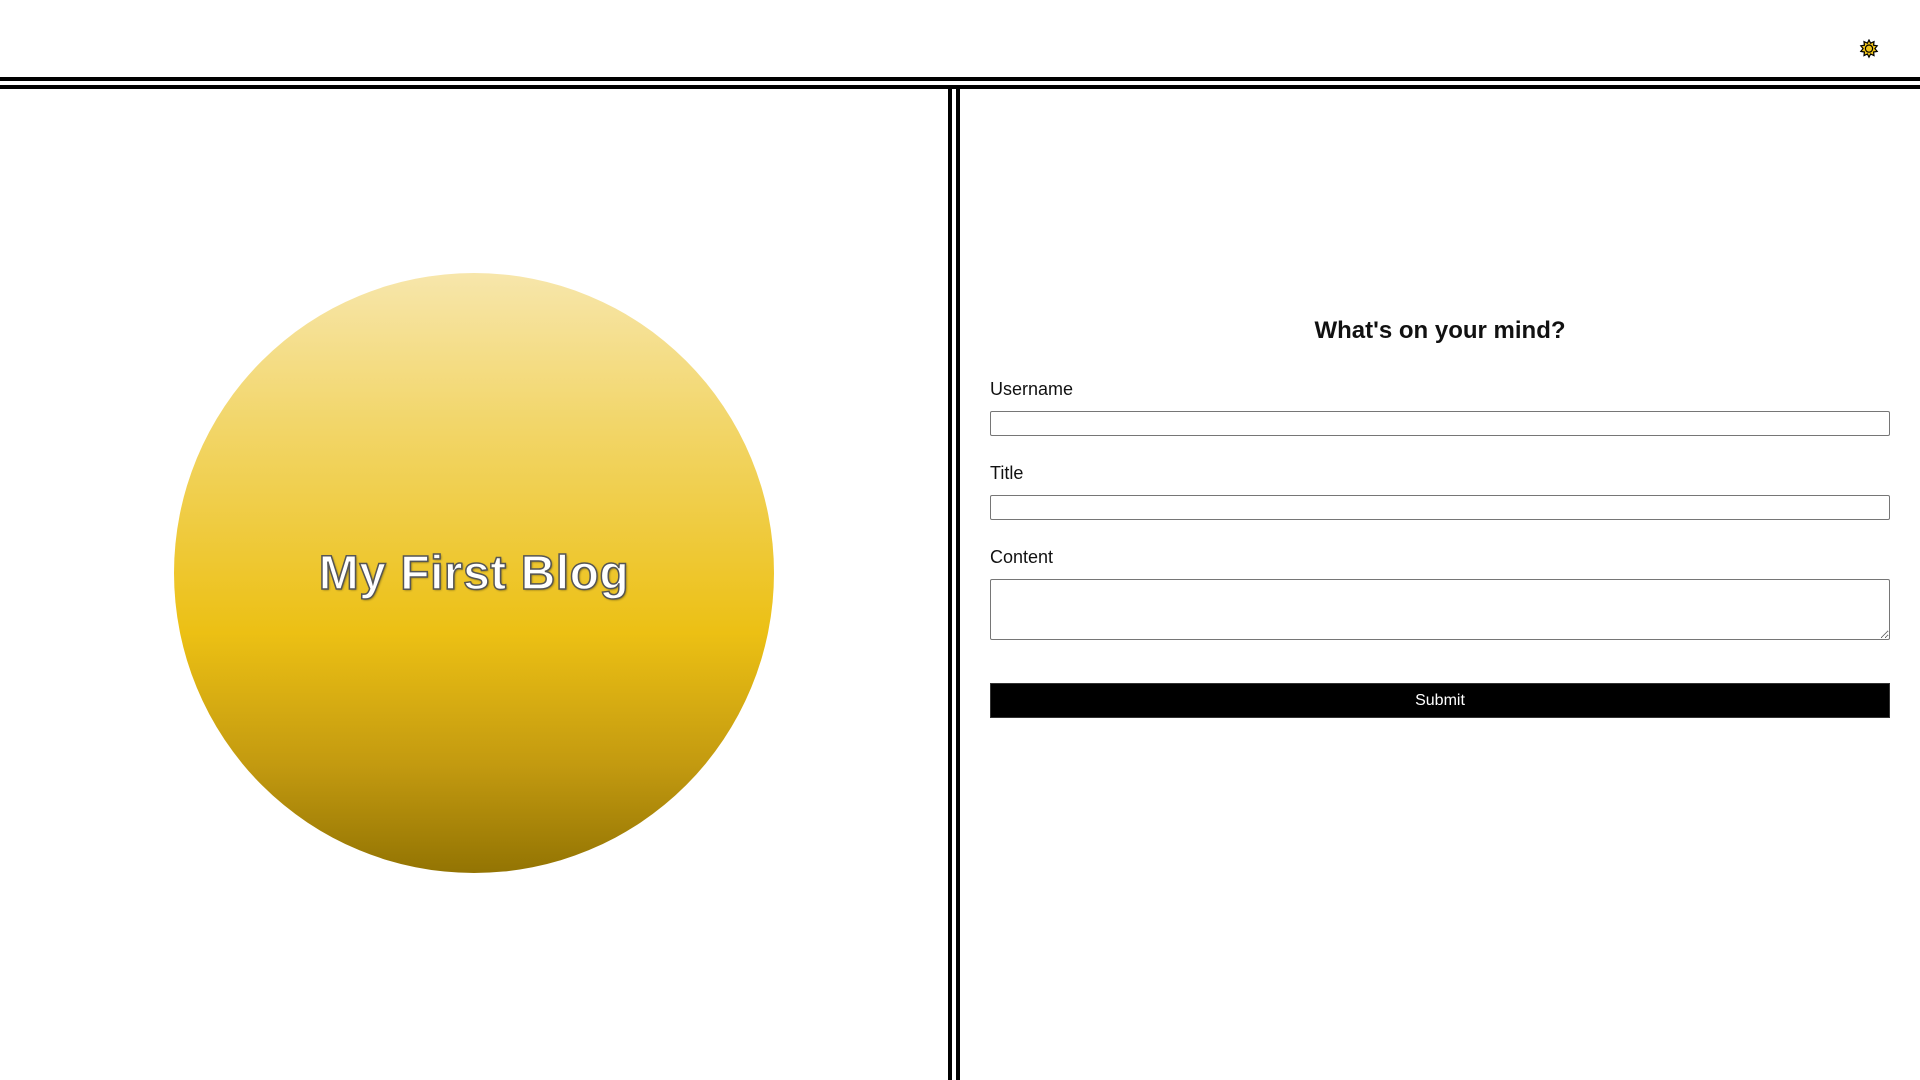 The width and height of the screenshot is (1920, 1080). I want to click on username-label: Username, so click(1032, 389).